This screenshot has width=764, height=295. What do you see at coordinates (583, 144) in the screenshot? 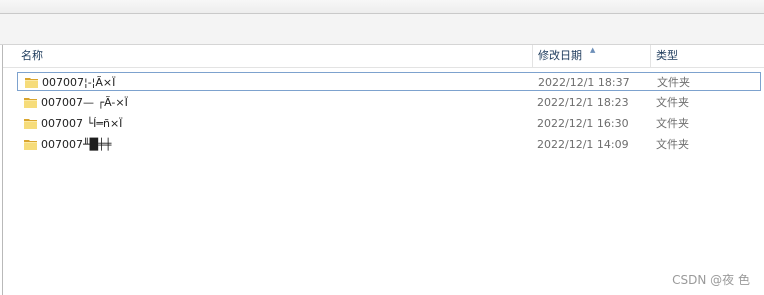
I see `file-modified-date: 2022/12/1 14:09` at bounding box center [583, 144].